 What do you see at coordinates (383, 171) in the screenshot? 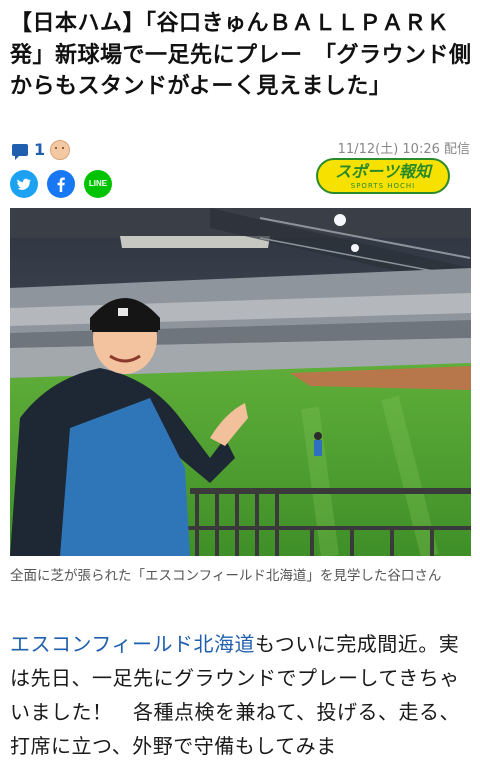
I see `source-logo-main: スポーツ報知` at bounding box center [383, 171].